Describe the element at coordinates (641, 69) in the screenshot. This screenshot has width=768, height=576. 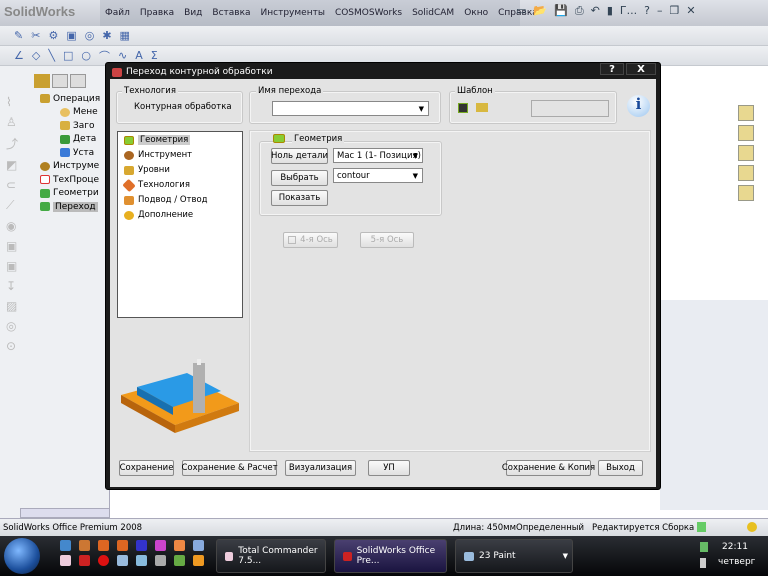
I see `close-button: X` at that location.